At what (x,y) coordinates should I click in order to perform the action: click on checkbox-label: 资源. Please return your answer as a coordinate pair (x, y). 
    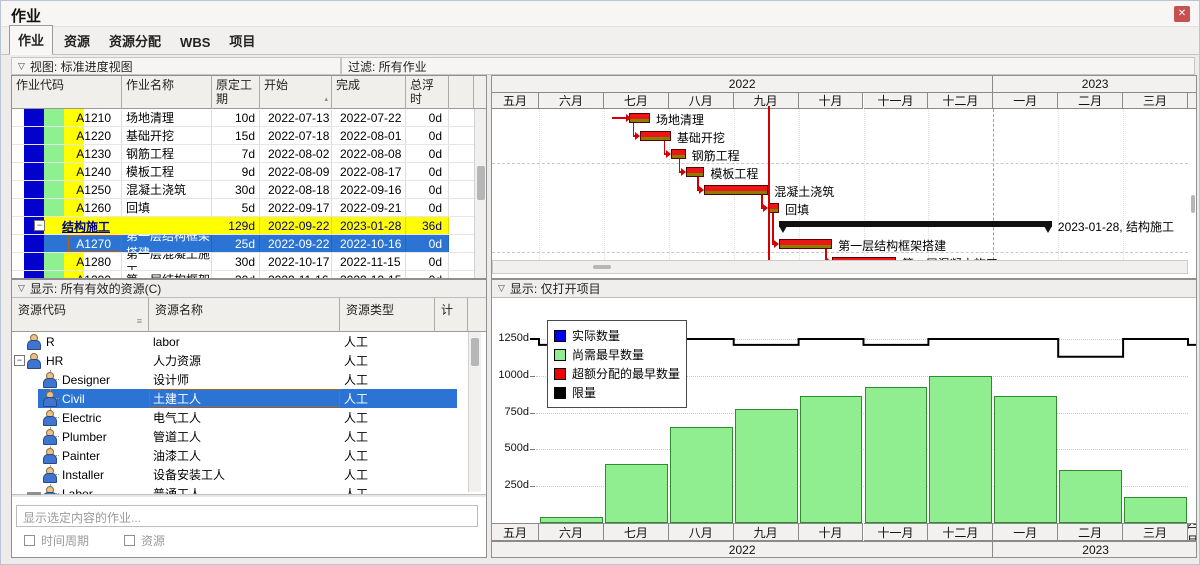
    Looking at the image, I should click on (153, 540).